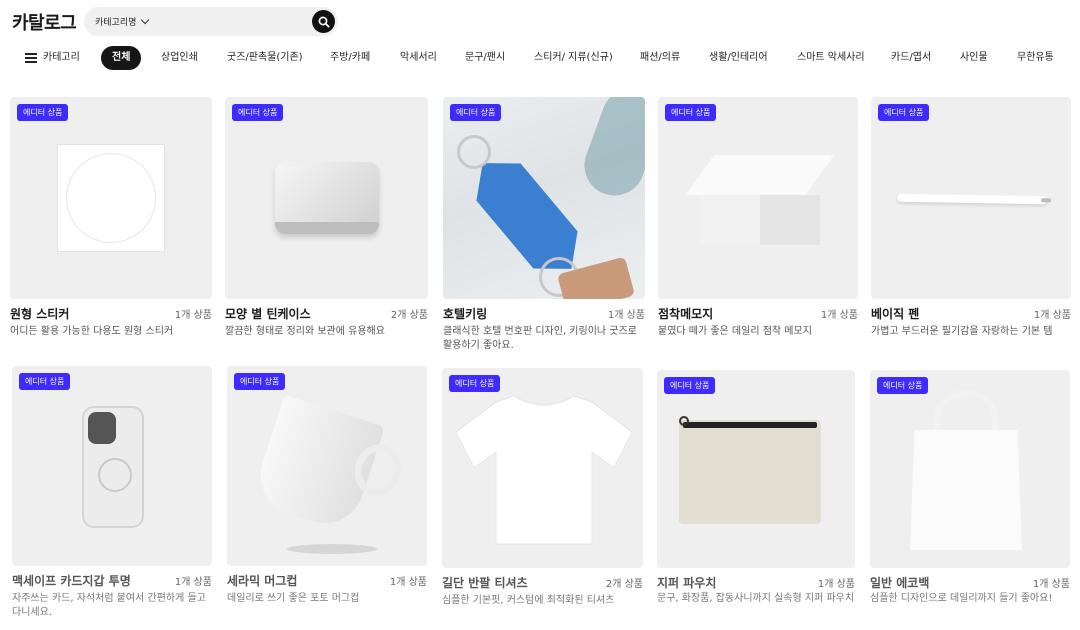 Image resolution: width=1080 pixels, height=630 pixels. What do you see at coordinates (528, 600) in the screenshot?
I see `product-desc: 심플한 기본핏, 커스텀에 최적화된 티셔츠` at bounding box center [528, 600].